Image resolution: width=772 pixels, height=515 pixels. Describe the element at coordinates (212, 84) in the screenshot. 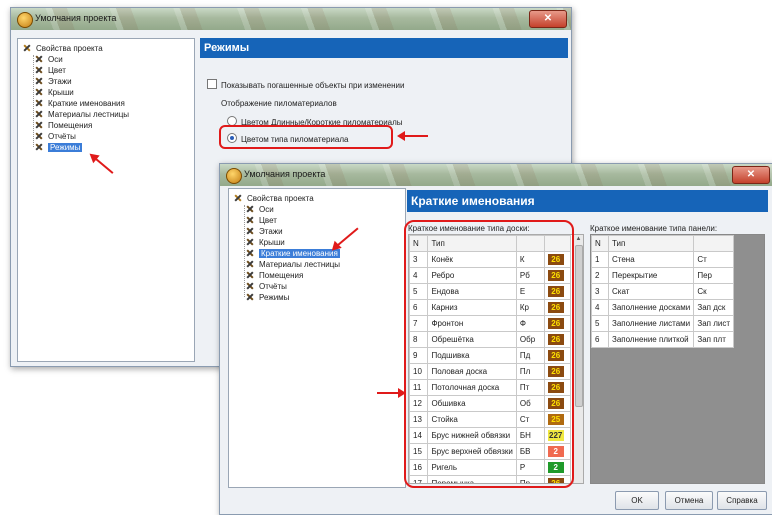

I see `show-repaid-checkbox` at that location.